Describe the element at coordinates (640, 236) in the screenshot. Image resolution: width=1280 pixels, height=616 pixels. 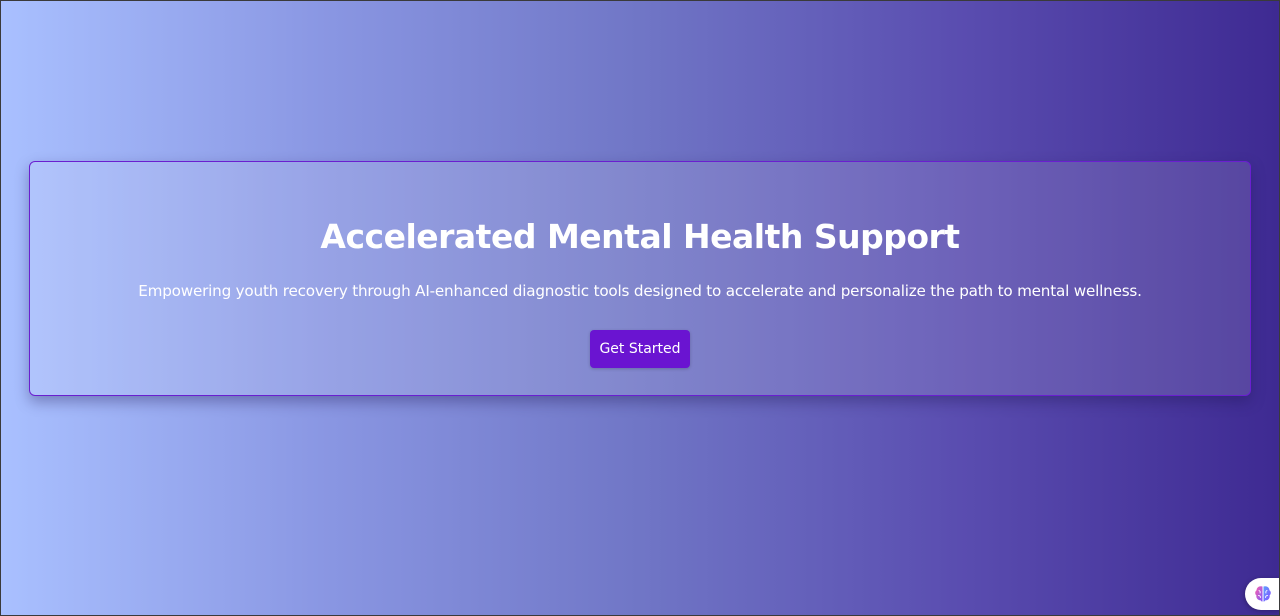
I see `hero-title: Accelerated Mental Health Support` at that location.